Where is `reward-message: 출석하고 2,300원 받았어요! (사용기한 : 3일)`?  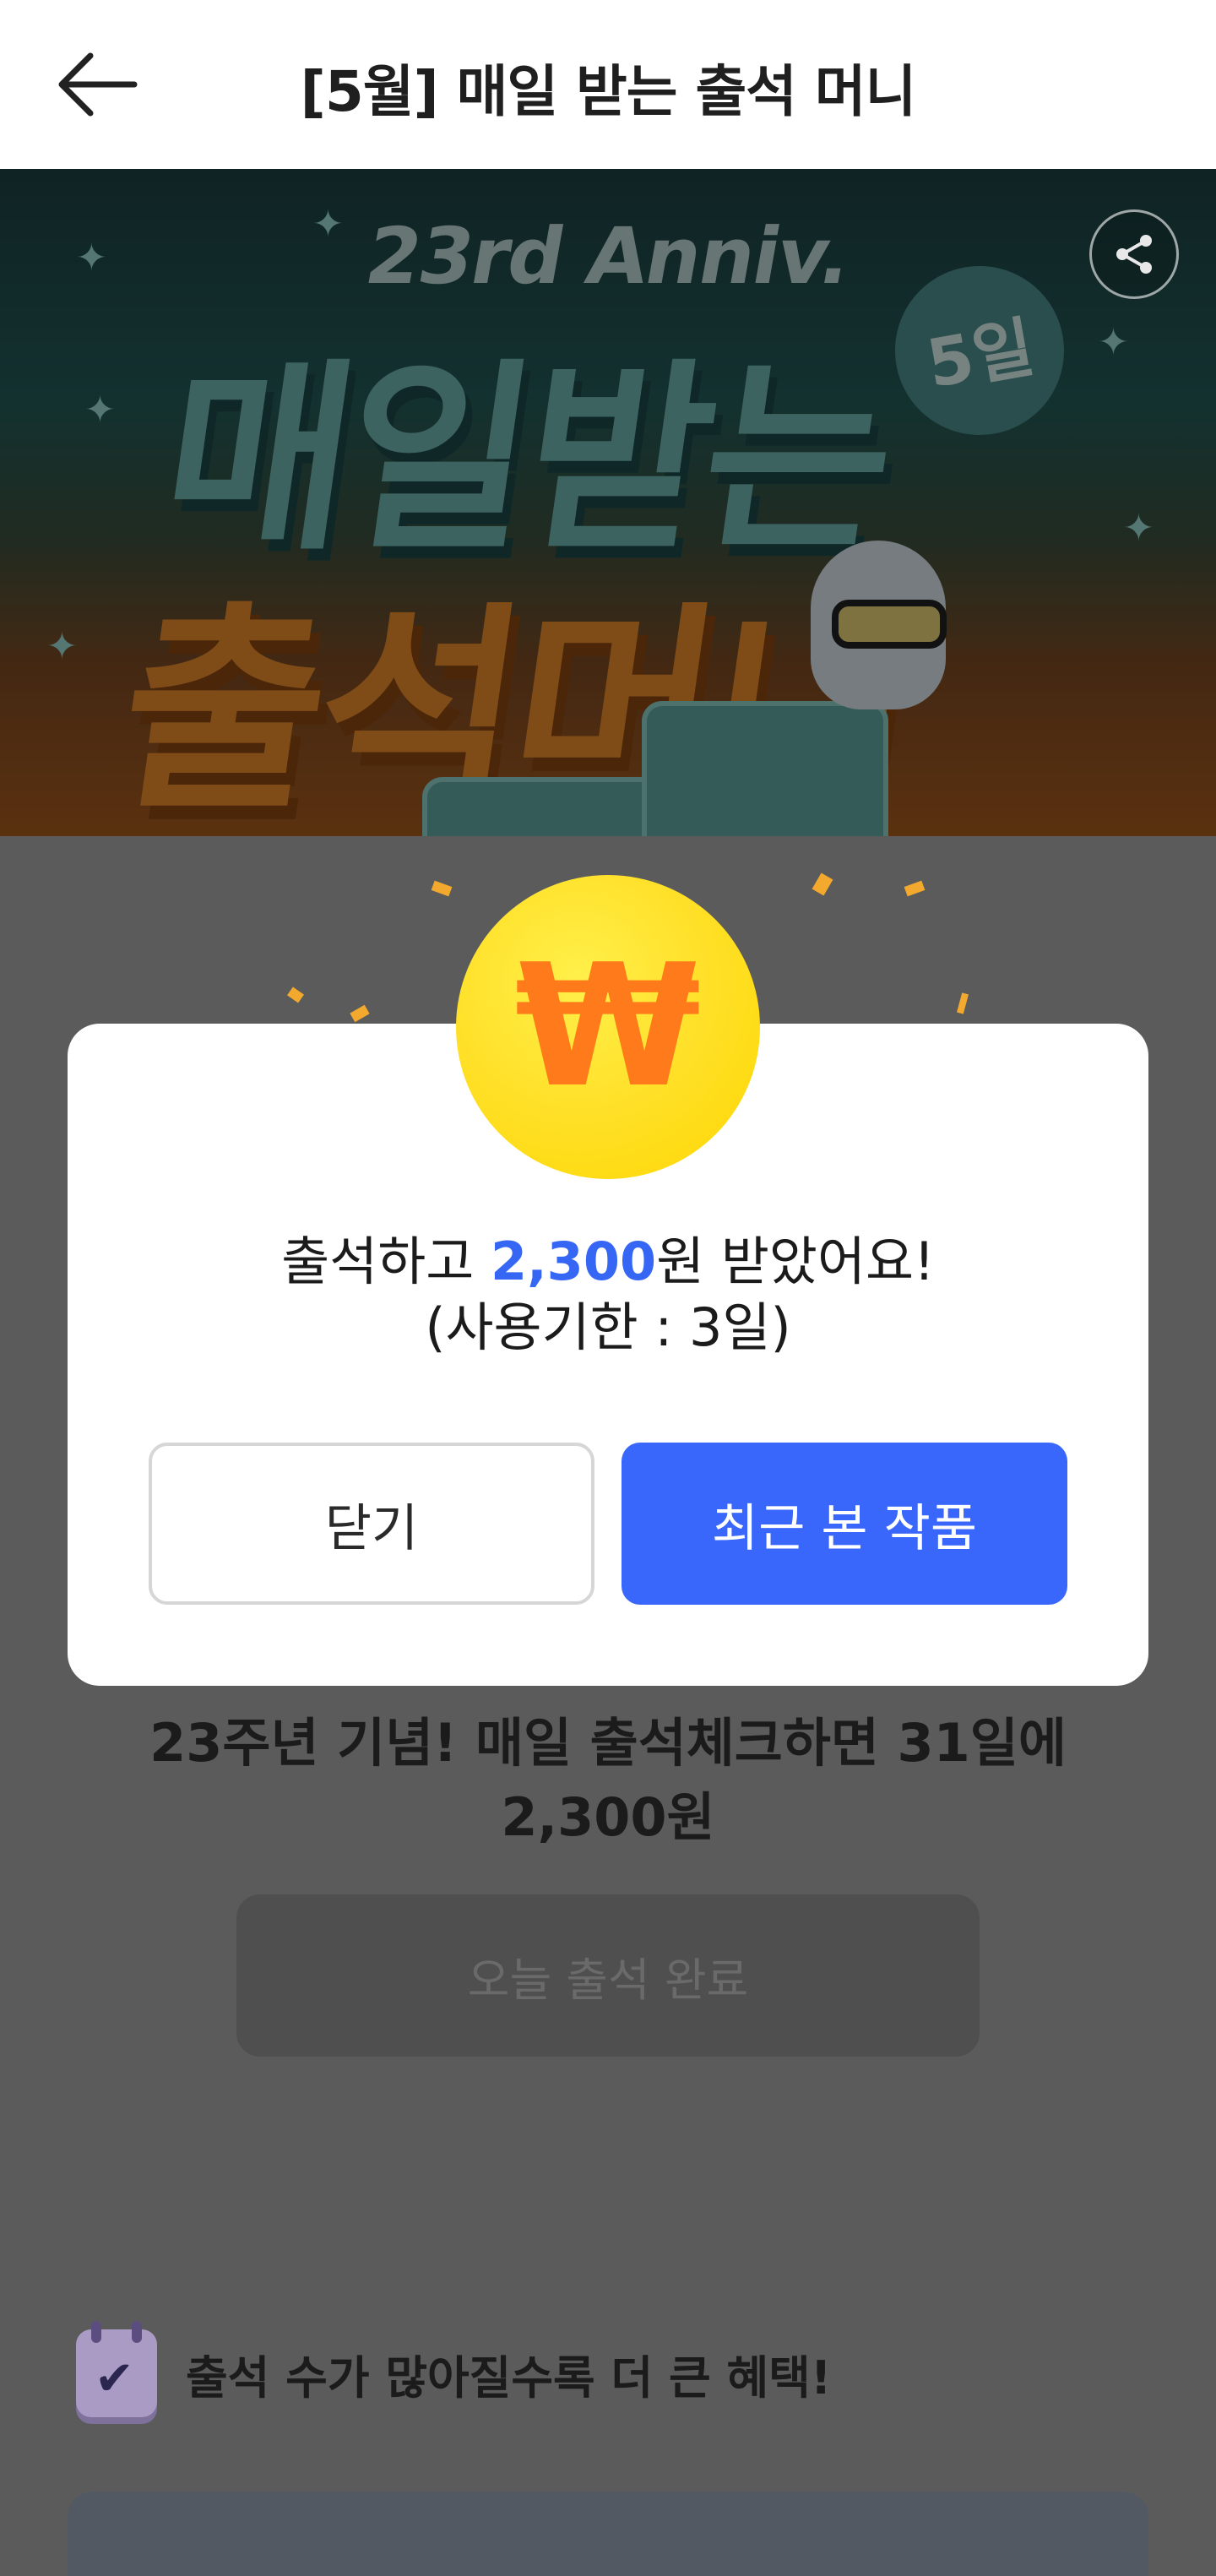 reward-message: 출석하고 2,300원 받았어요! (사용기한 : 3일) is located at coordinates (608, 1295).